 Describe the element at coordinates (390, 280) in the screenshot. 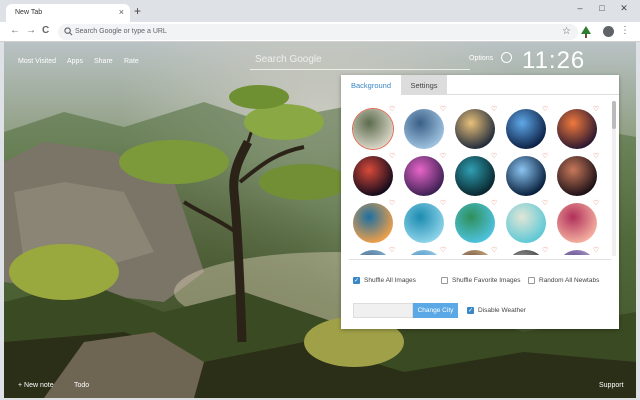

I see `shuffle-all-label: Shuffle All Images` at that location.